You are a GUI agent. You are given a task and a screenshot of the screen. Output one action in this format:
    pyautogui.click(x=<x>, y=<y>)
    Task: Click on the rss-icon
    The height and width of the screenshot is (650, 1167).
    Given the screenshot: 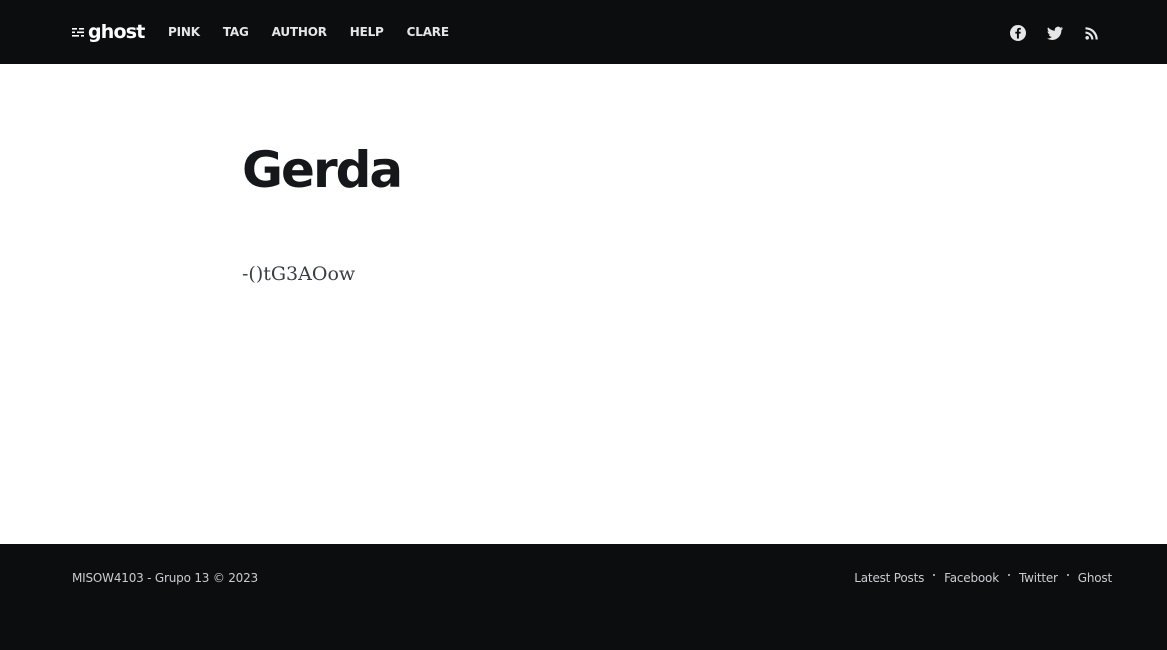 What is the action you would take?
    pyautogui.click(x=1091, y=33)
    